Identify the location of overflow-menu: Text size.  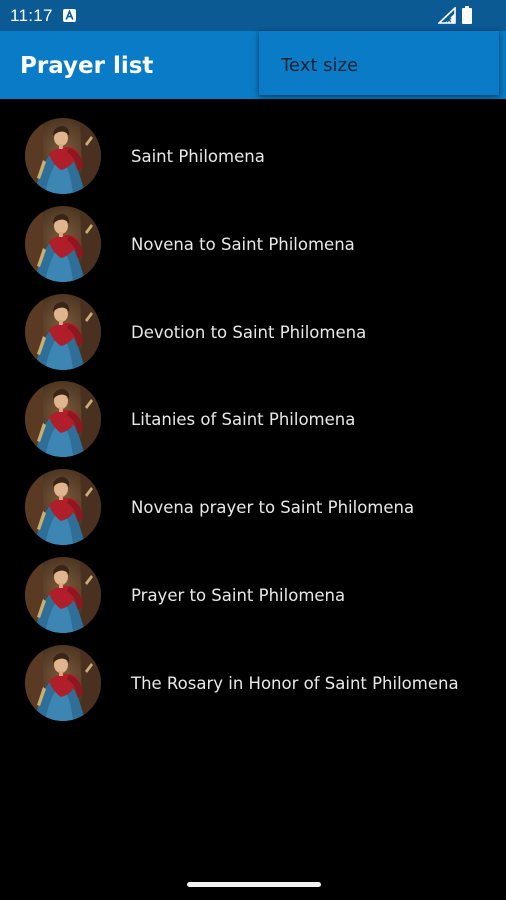
(379, 63).